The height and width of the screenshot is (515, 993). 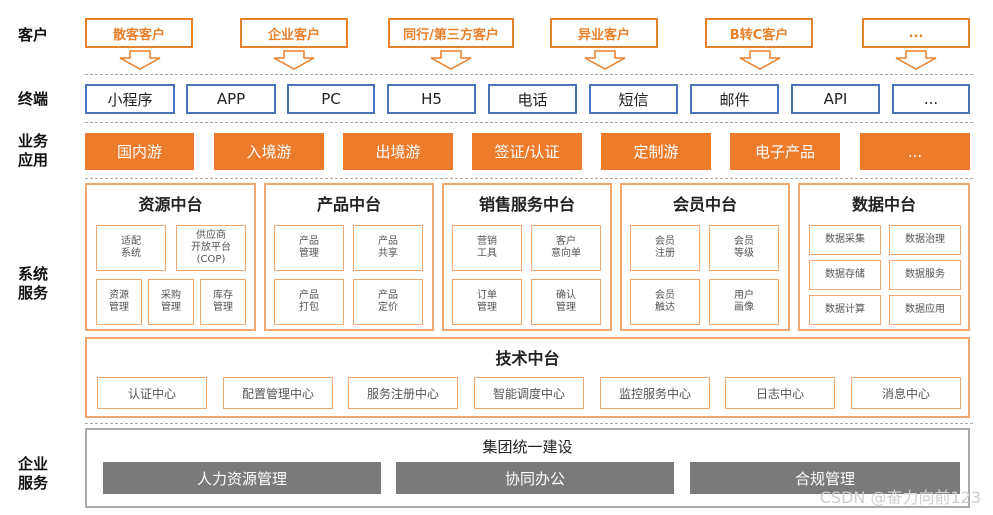 I want to click on customer-box: B转C客户, so click(x=759, y=33).